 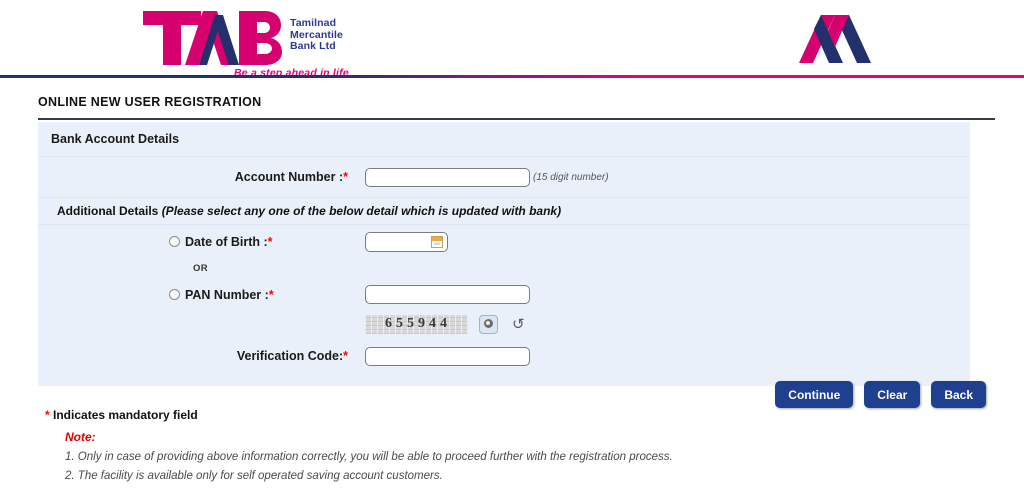 What do you see at coordinates (174, 294) in the screenshot?
I see `pan-number-radio` at bounding box center [174, 294].